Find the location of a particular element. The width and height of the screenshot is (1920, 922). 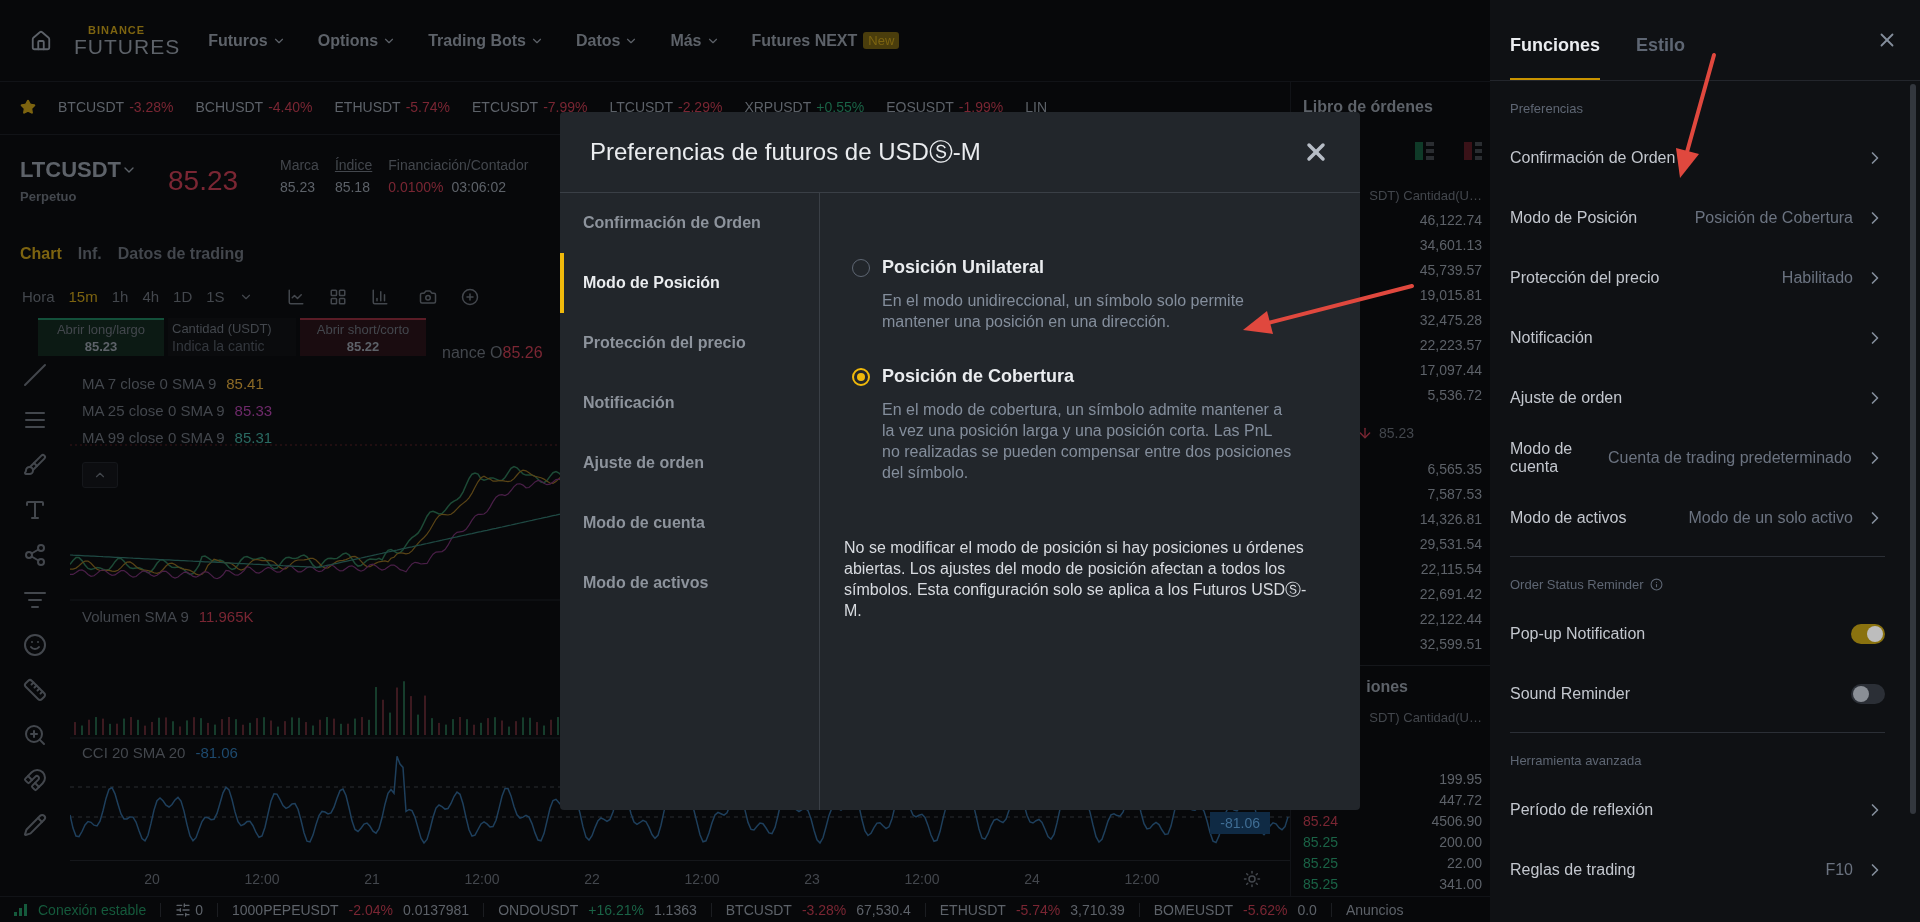

filter-icon is located at coordinates (183, 909).